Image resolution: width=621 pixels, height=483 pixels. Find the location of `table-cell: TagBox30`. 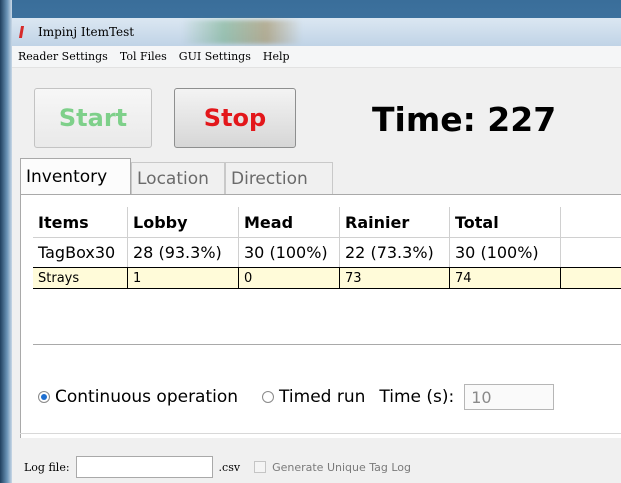

table-cell: TagBox30 is located at coordinates (80, 252).